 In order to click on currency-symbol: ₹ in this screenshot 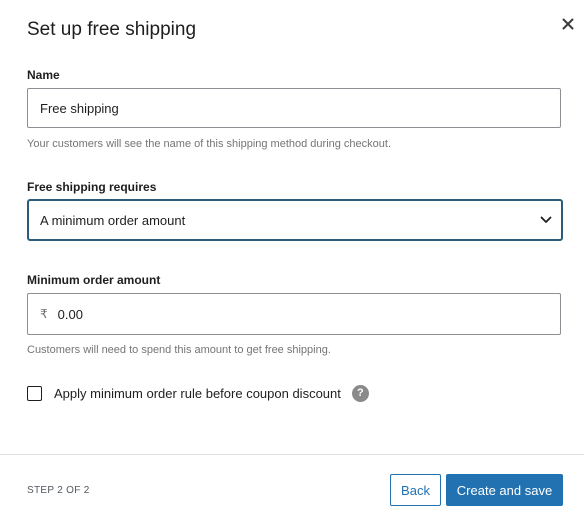, I will do `click(44, 314)`.